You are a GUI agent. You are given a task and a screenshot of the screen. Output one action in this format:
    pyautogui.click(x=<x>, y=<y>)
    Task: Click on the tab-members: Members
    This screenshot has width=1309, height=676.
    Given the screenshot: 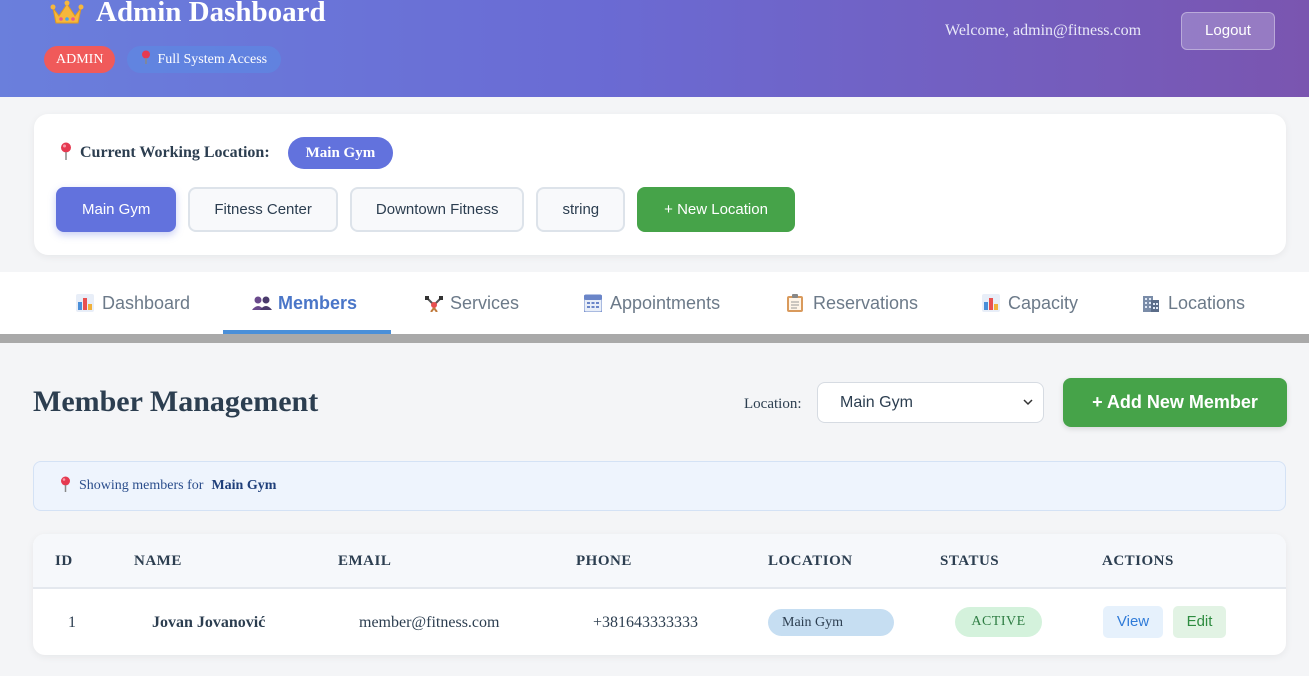 What is the action you would take?
    pyautogui.click(x=304, y=303)
    